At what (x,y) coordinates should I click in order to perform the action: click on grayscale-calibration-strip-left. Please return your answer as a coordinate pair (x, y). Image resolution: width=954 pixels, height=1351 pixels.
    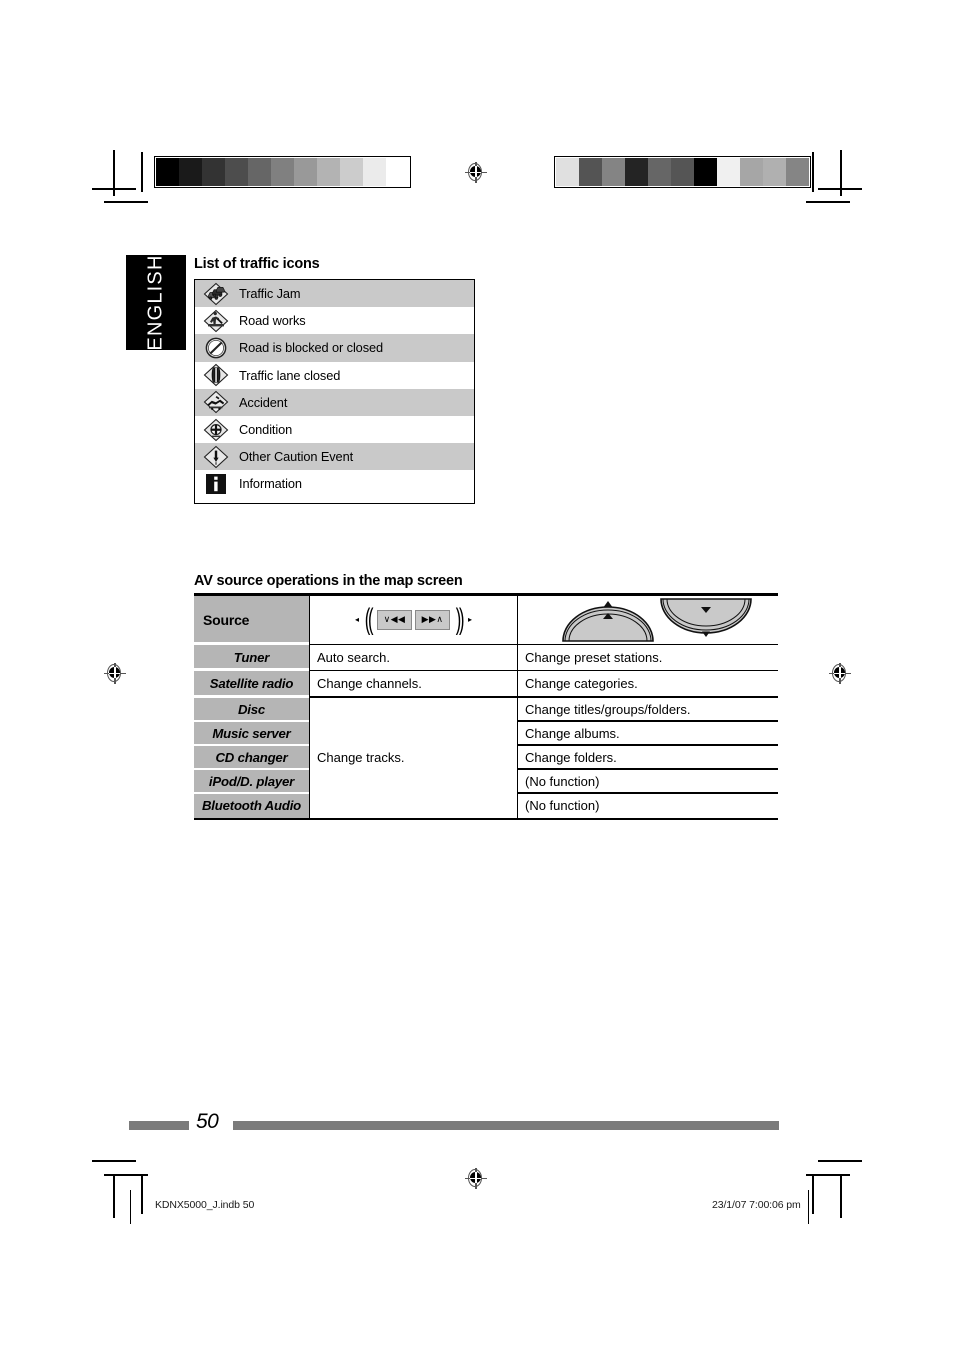
    Looking at the image, I should click on (282, 172).